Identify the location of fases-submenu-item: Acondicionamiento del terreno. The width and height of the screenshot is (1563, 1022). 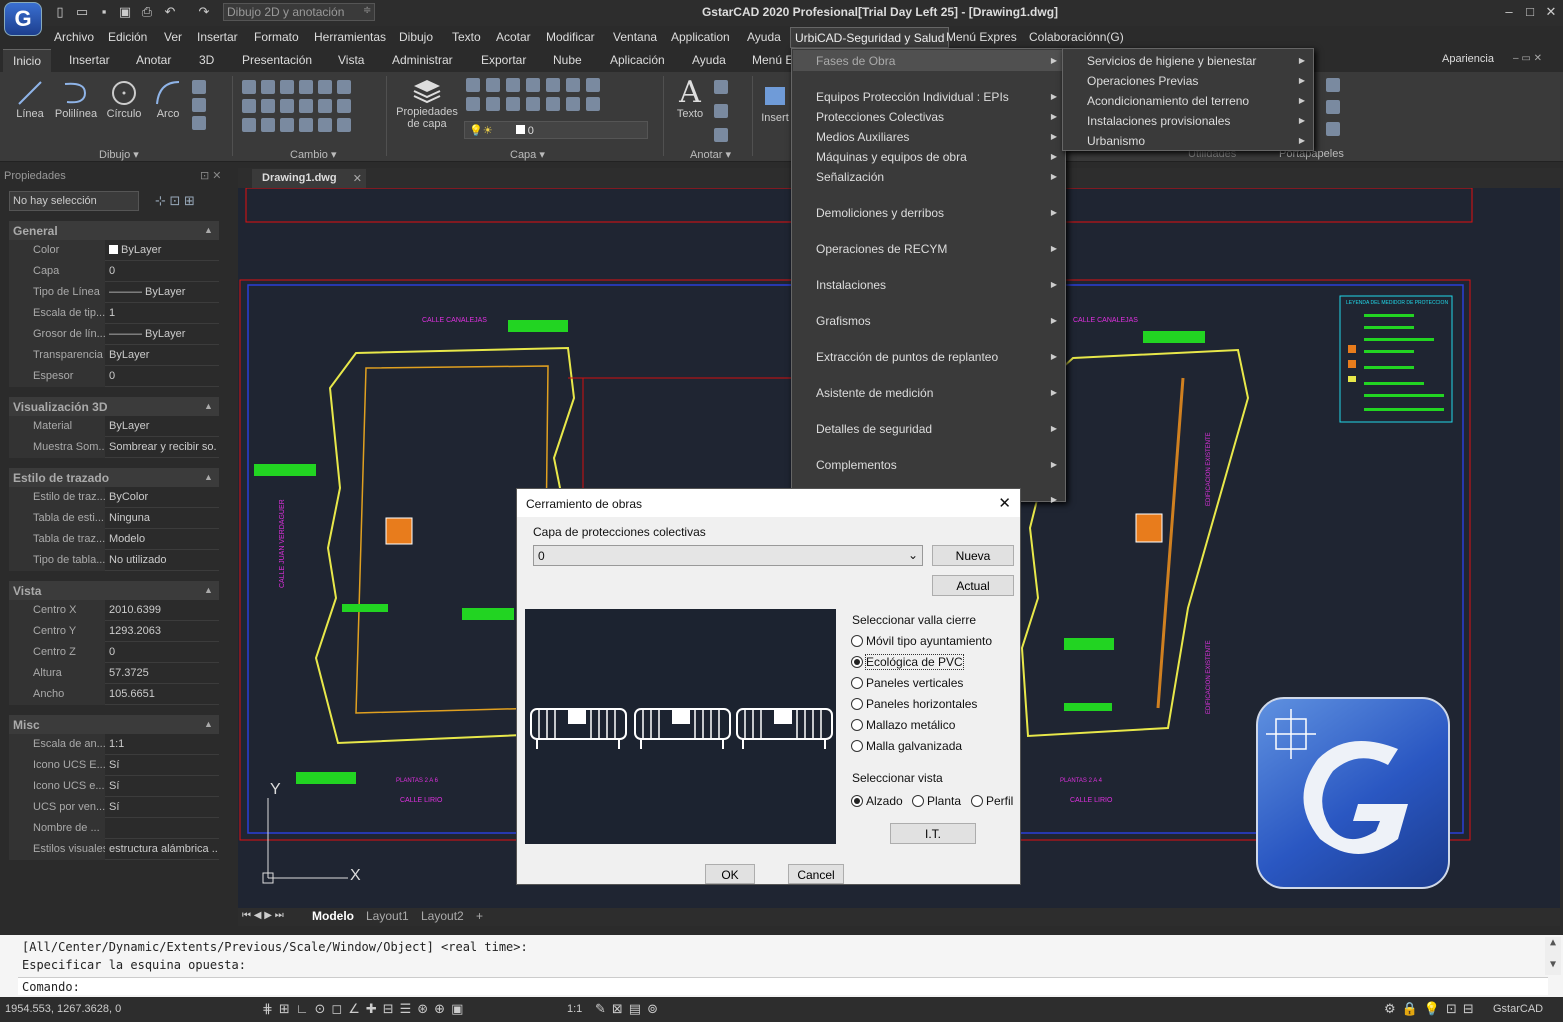
(1168, 101).